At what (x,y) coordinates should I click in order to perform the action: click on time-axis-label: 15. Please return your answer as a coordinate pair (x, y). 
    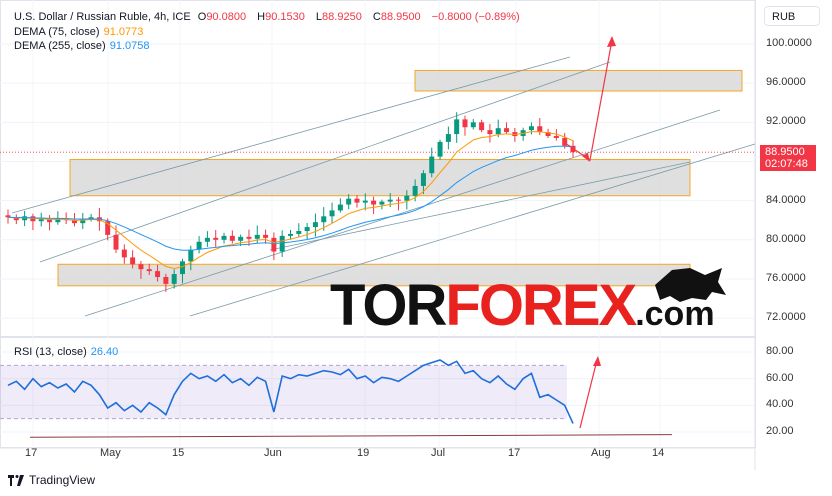
    Looking at the image, I should click on (178, 453).